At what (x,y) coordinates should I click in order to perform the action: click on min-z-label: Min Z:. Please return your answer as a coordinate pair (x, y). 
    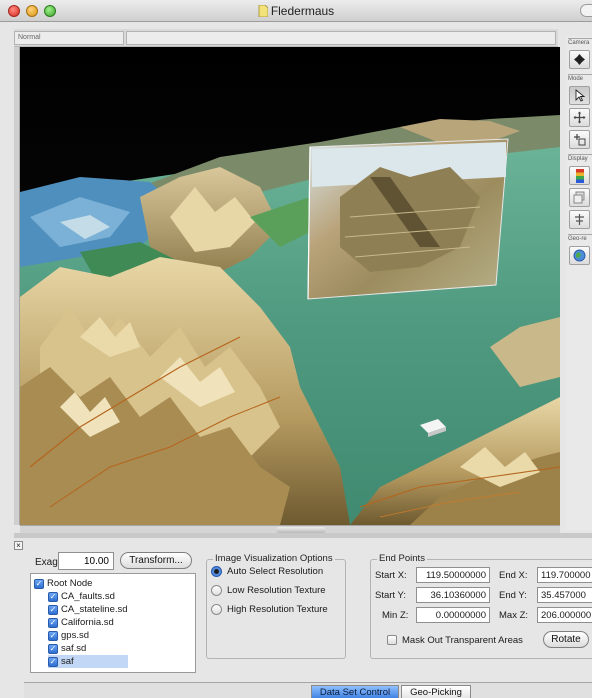
    Looking at the image, I should click on (395, 615).